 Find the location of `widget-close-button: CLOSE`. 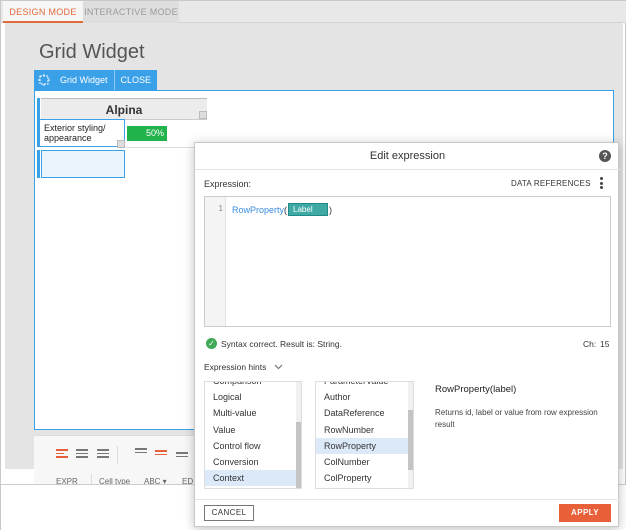

widget-close-button: CLOSE is located at coordinates (135, 80).